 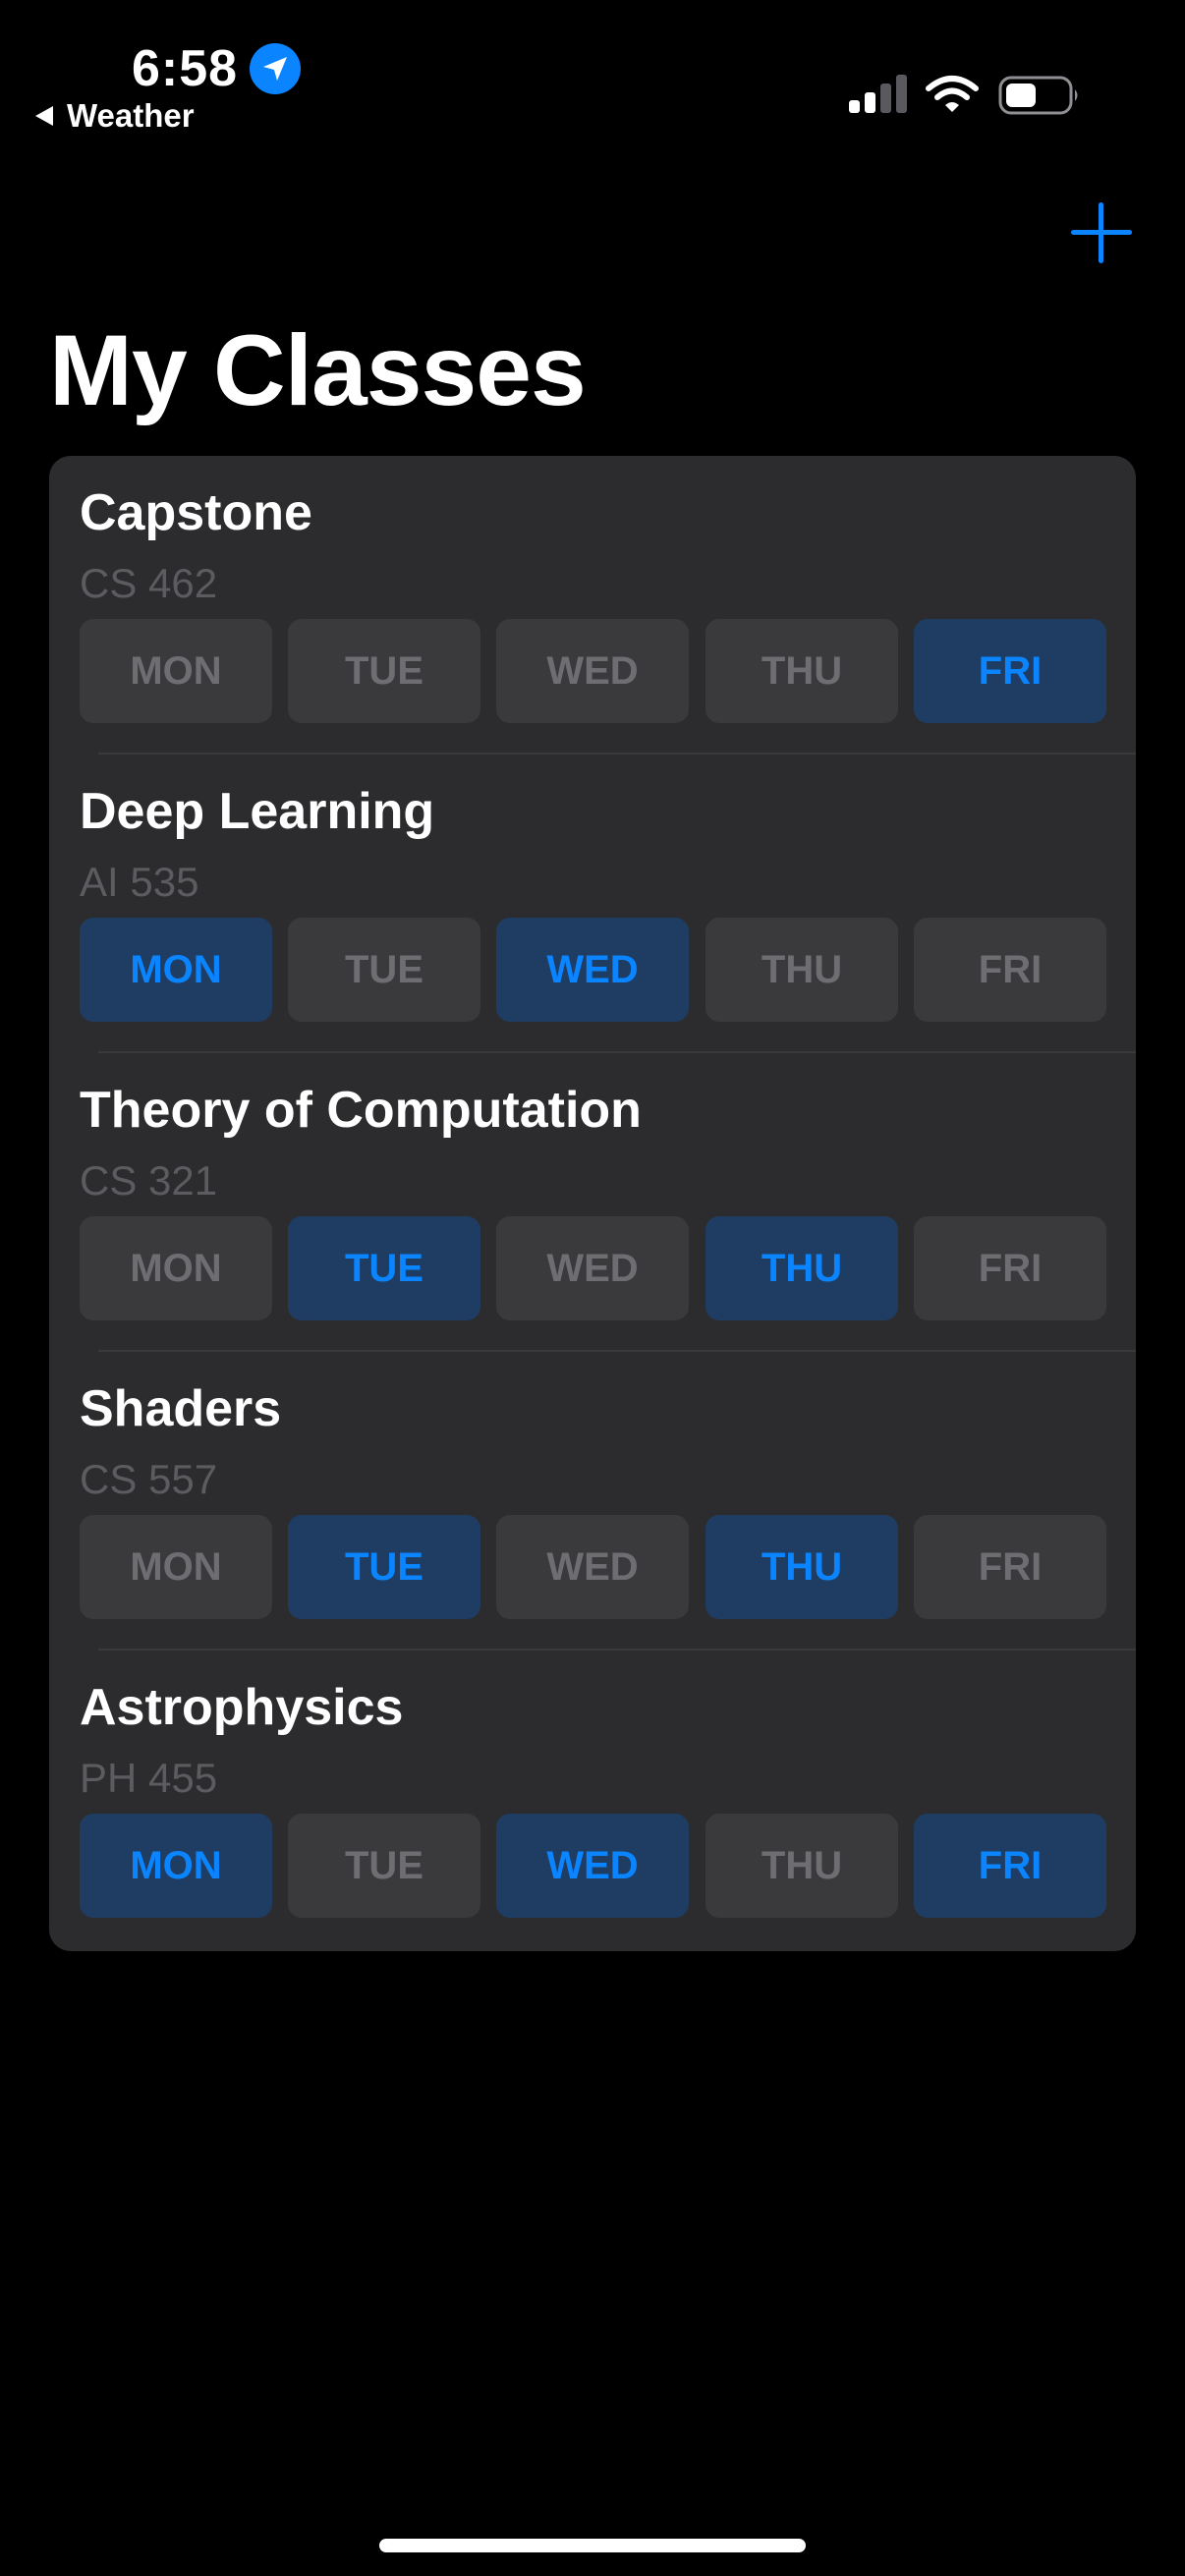 I want to click on class-row-astrophysics: Astrophysics PH 455 MON TUE WED THU FRI, so click(x=592, y=1800).